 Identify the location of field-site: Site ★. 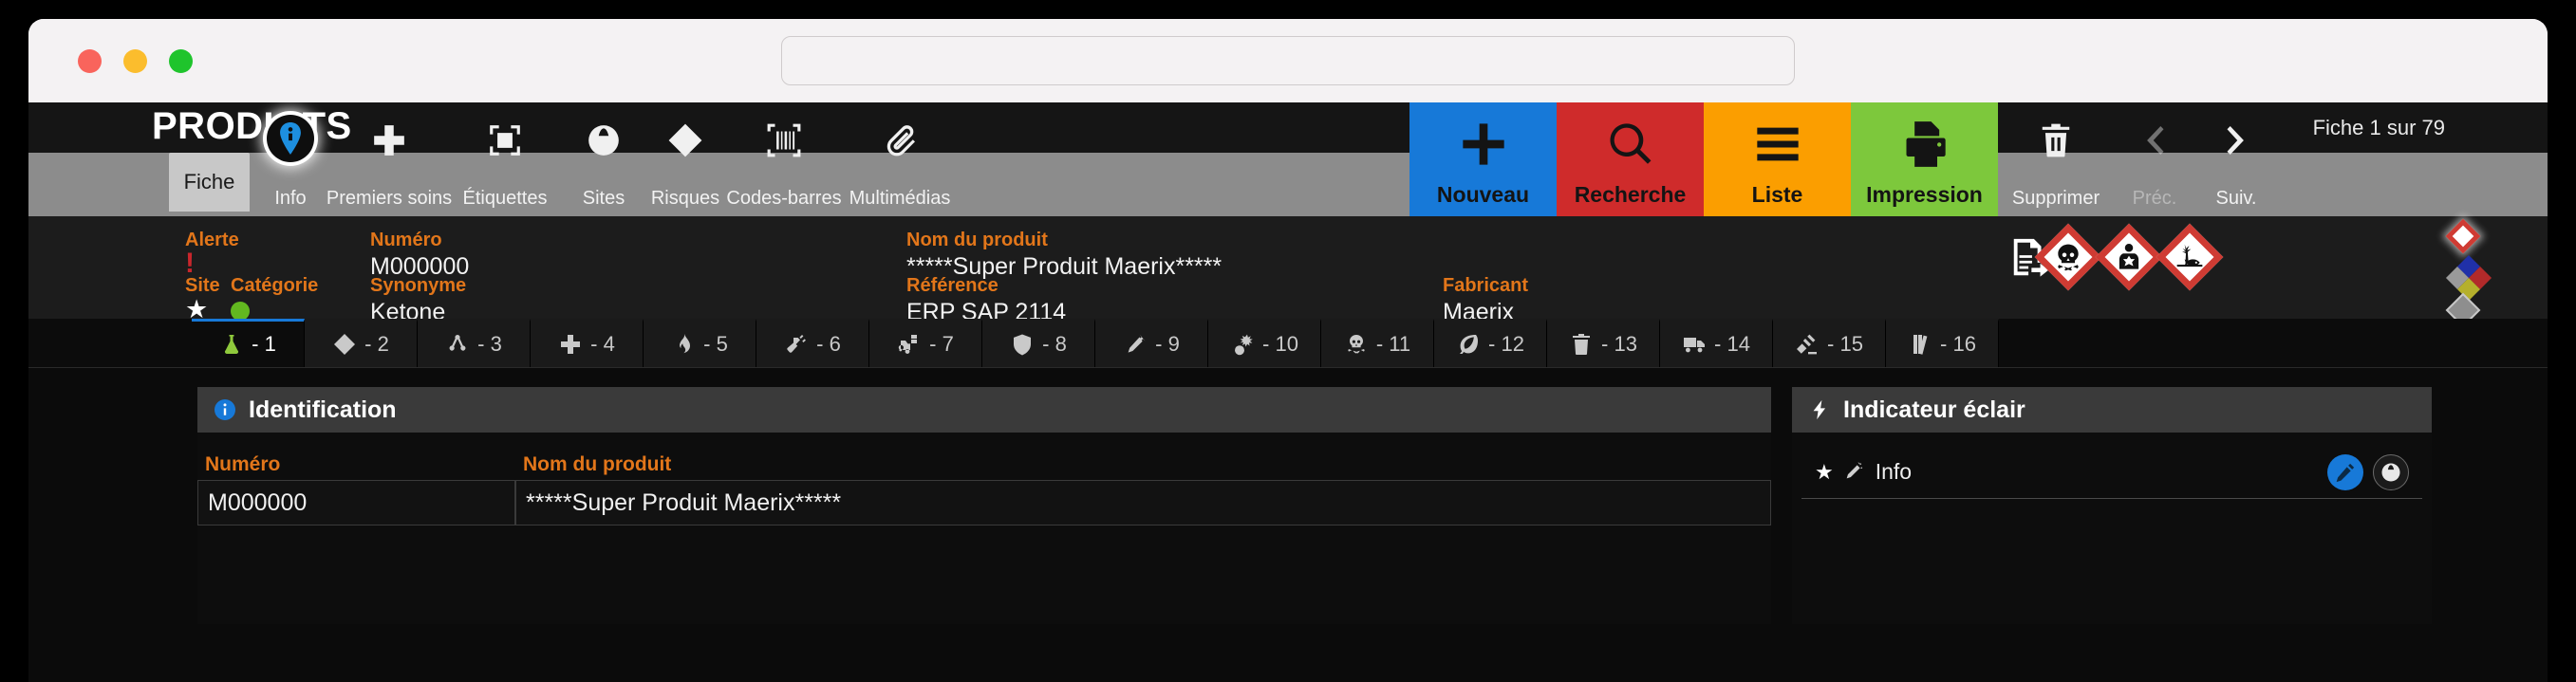
(203, 299).